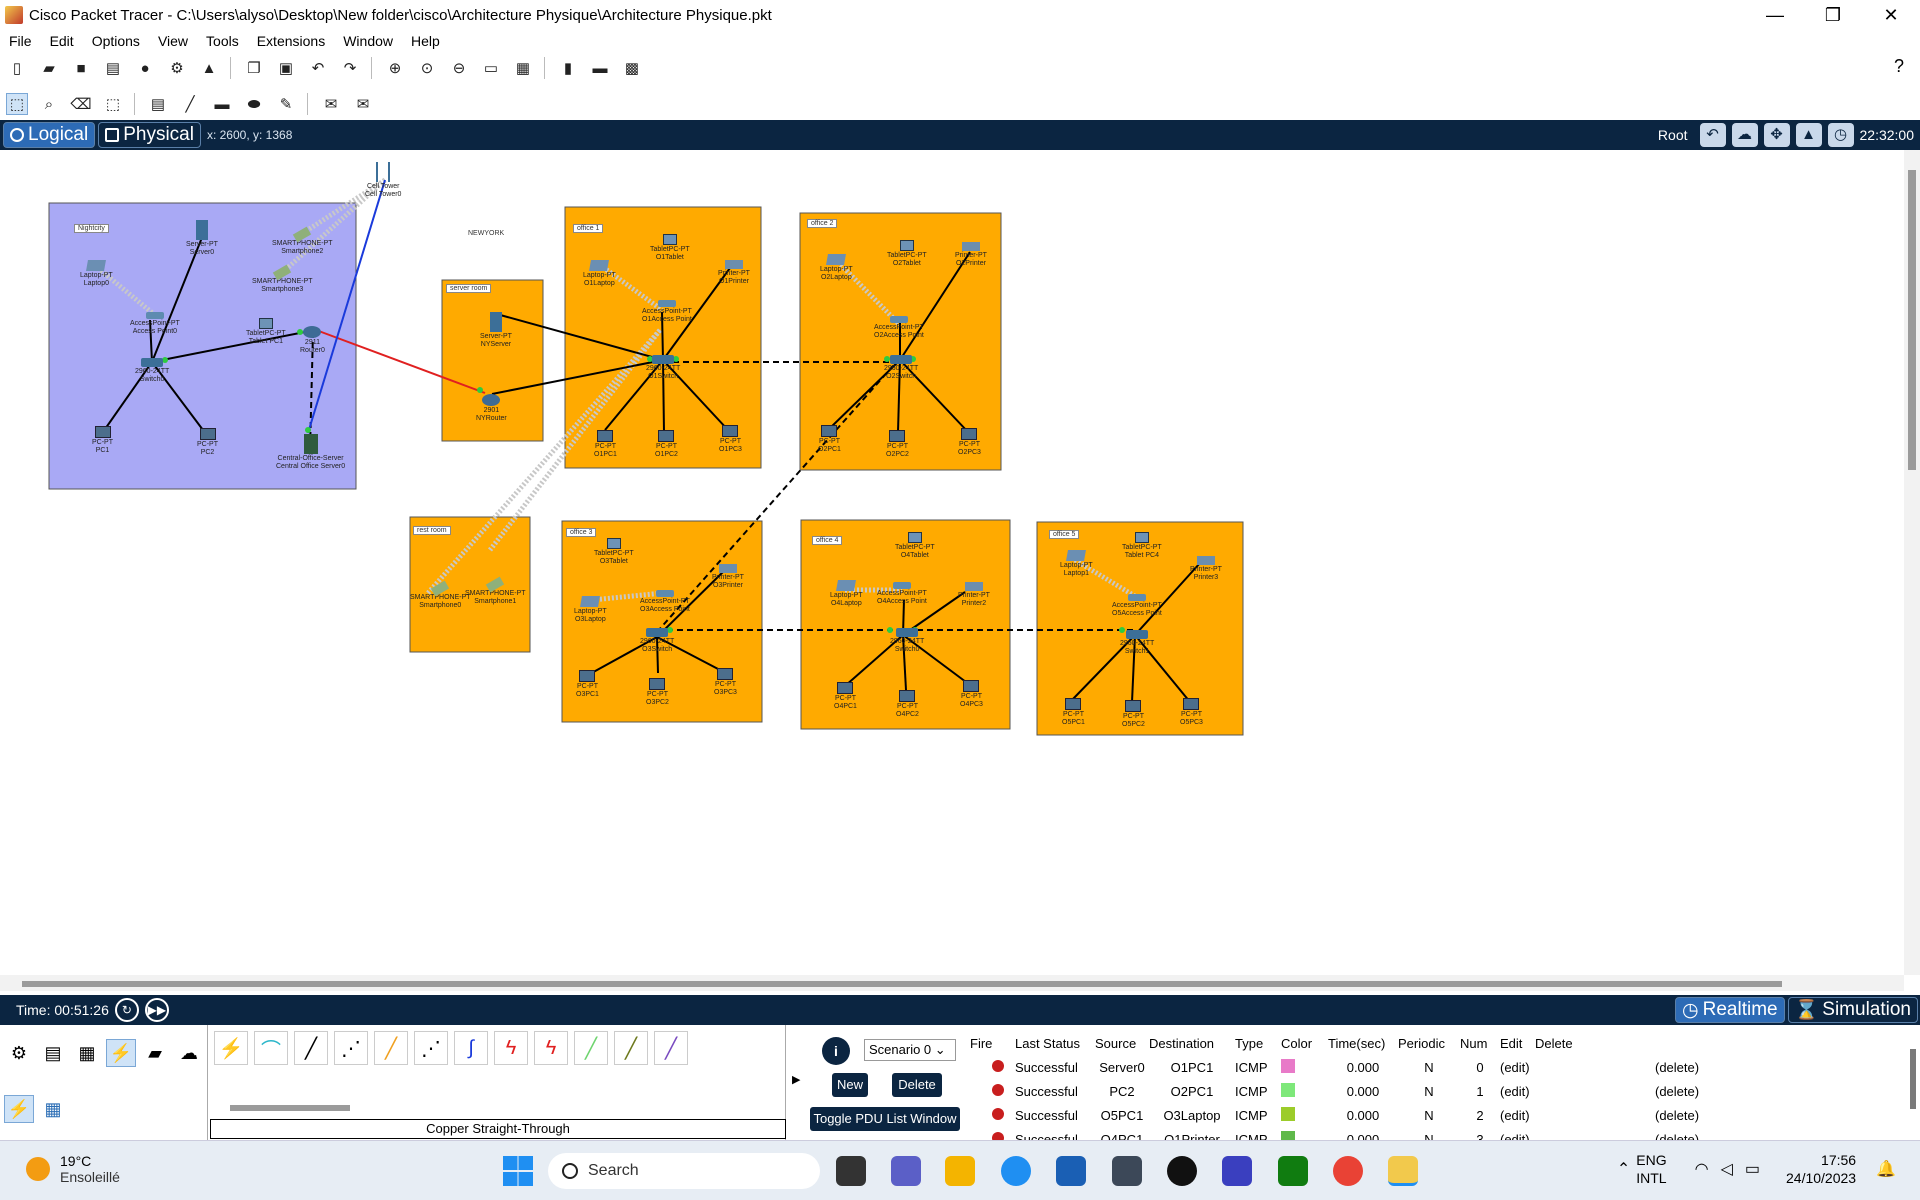  Describe the element at coordinates (459, 68) in the screenshot. I see `zoom-out-icon: ⊖` at that location.